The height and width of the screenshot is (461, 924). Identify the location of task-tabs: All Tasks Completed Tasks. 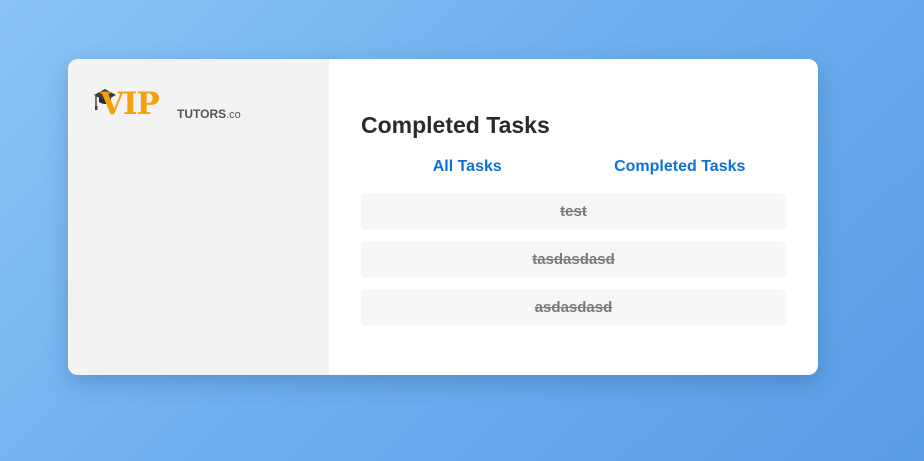
(573, 167).